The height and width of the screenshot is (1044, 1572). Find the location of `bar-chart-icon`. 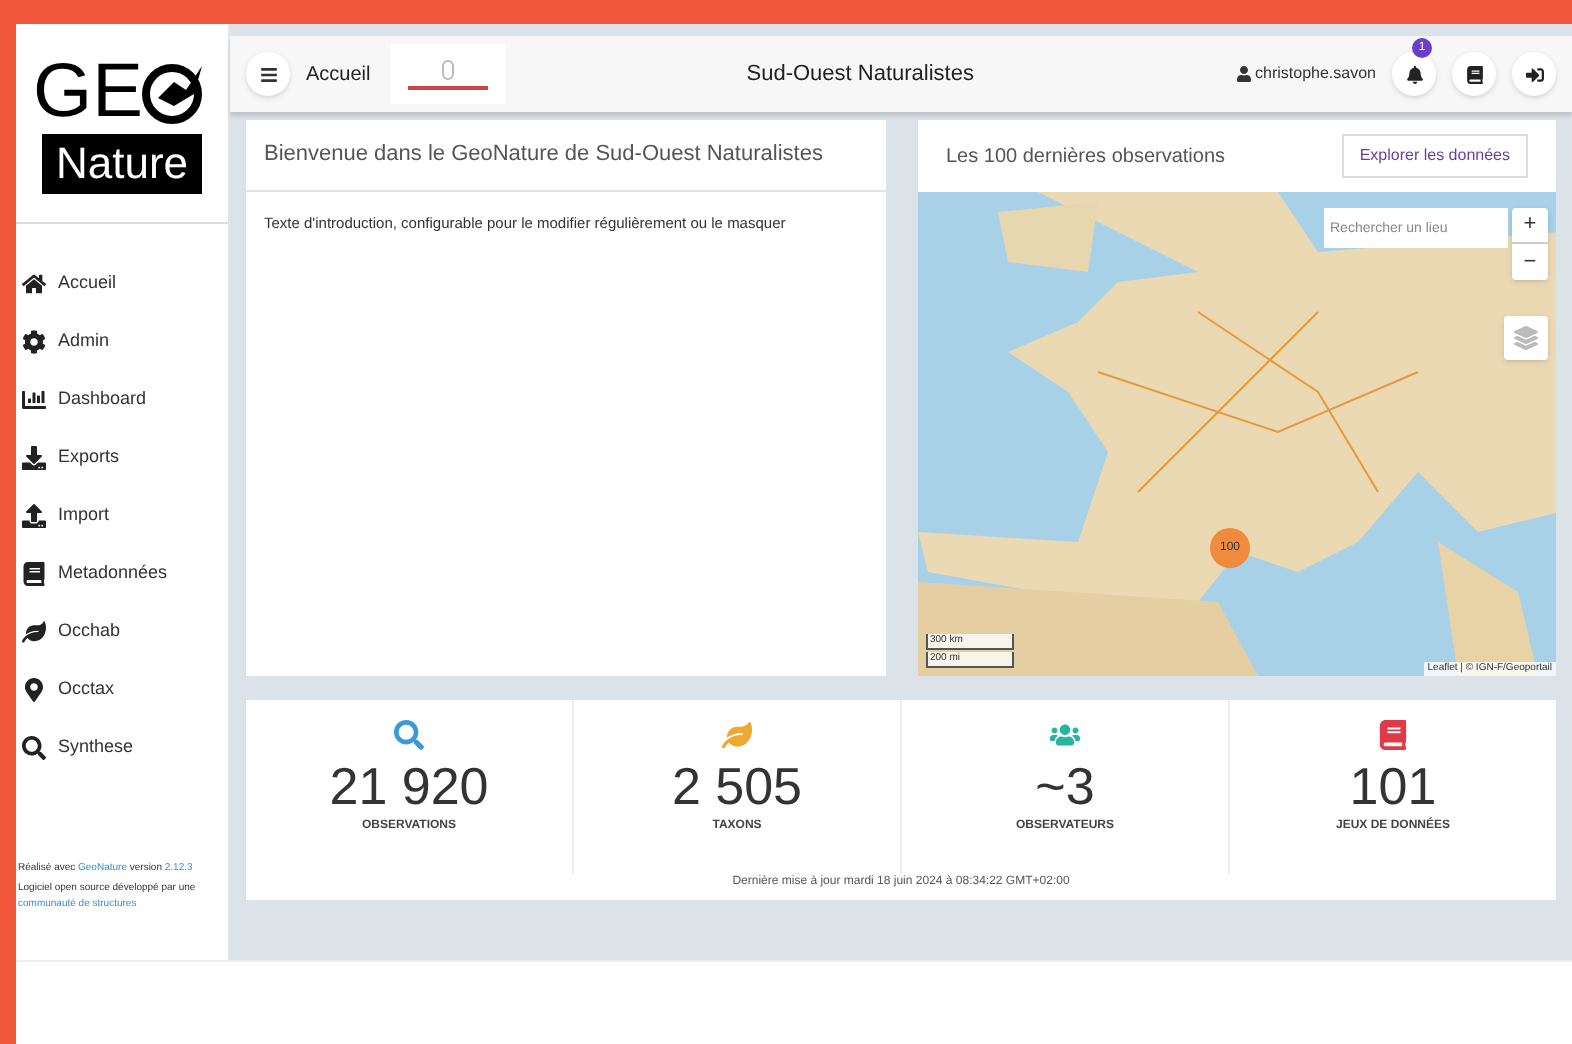

bar-chart-icon is located at coordinates (34, 400).